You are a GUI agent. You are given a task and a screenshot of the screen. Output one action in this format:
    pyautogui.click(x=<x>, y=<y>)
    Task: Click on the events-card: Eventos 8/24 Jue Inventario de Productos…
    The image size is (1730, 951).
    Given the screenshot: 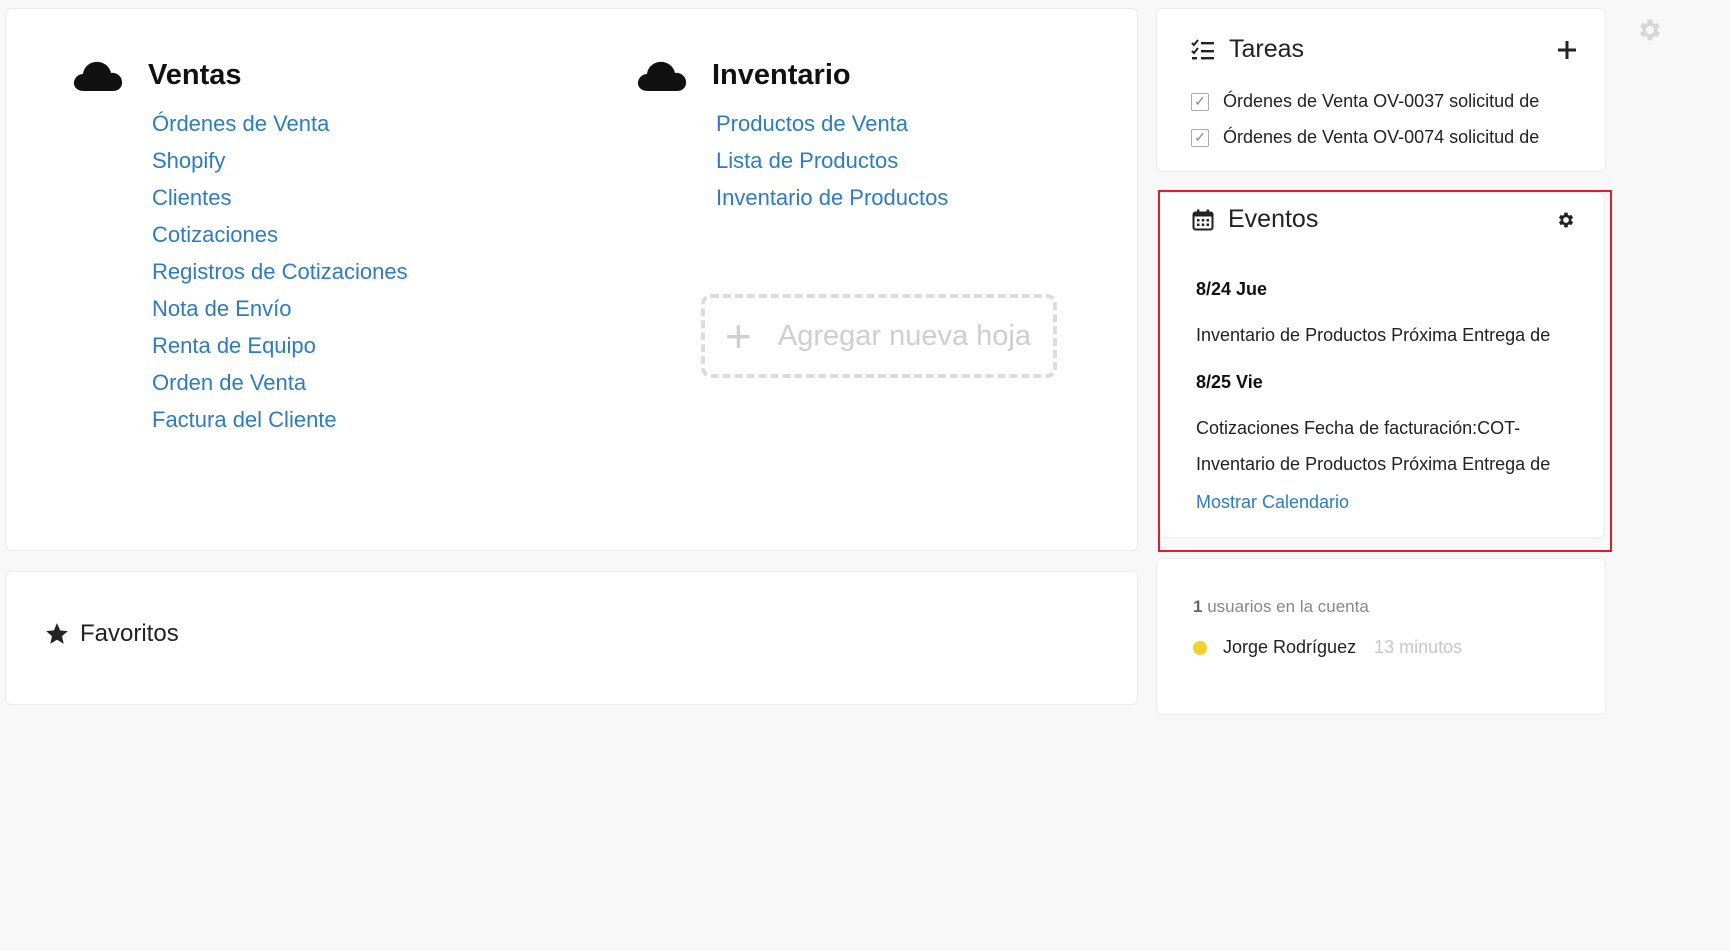 What is the action you would take?
    pyautogui.click(x=1381, y=365)
    